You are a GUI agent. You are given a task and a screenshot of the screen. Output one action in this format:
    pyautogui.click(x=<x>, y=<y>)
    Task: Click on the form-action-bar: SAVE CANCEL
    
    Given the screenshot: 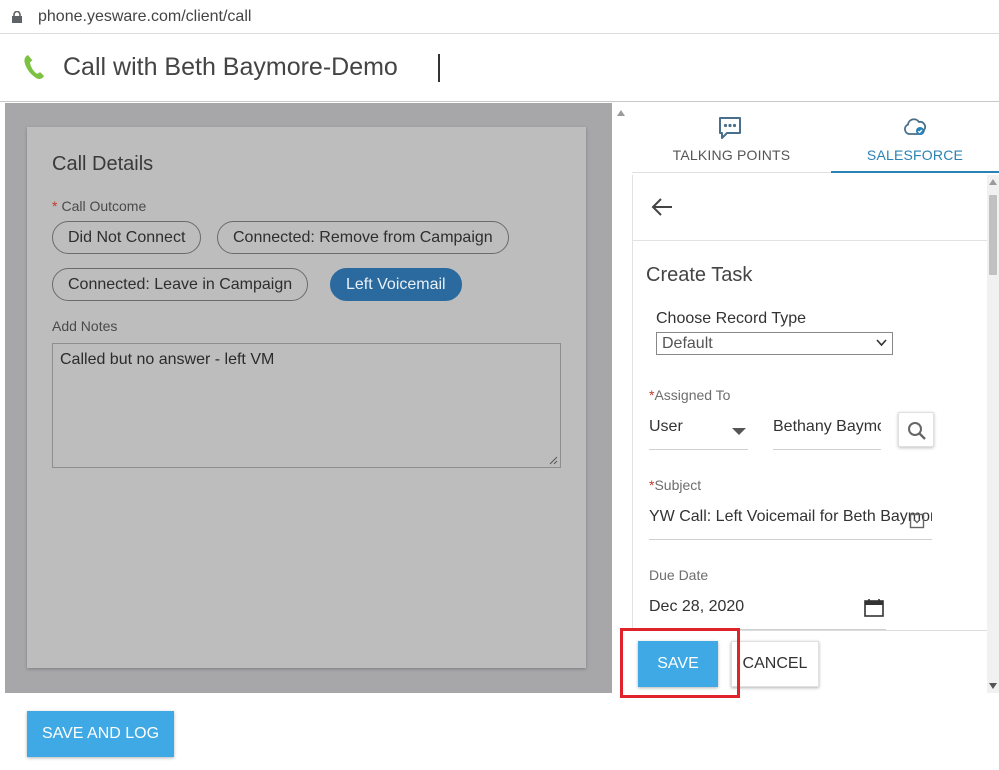 What is the action you would take?
    pyautogui.click(x=809, y=661)
    